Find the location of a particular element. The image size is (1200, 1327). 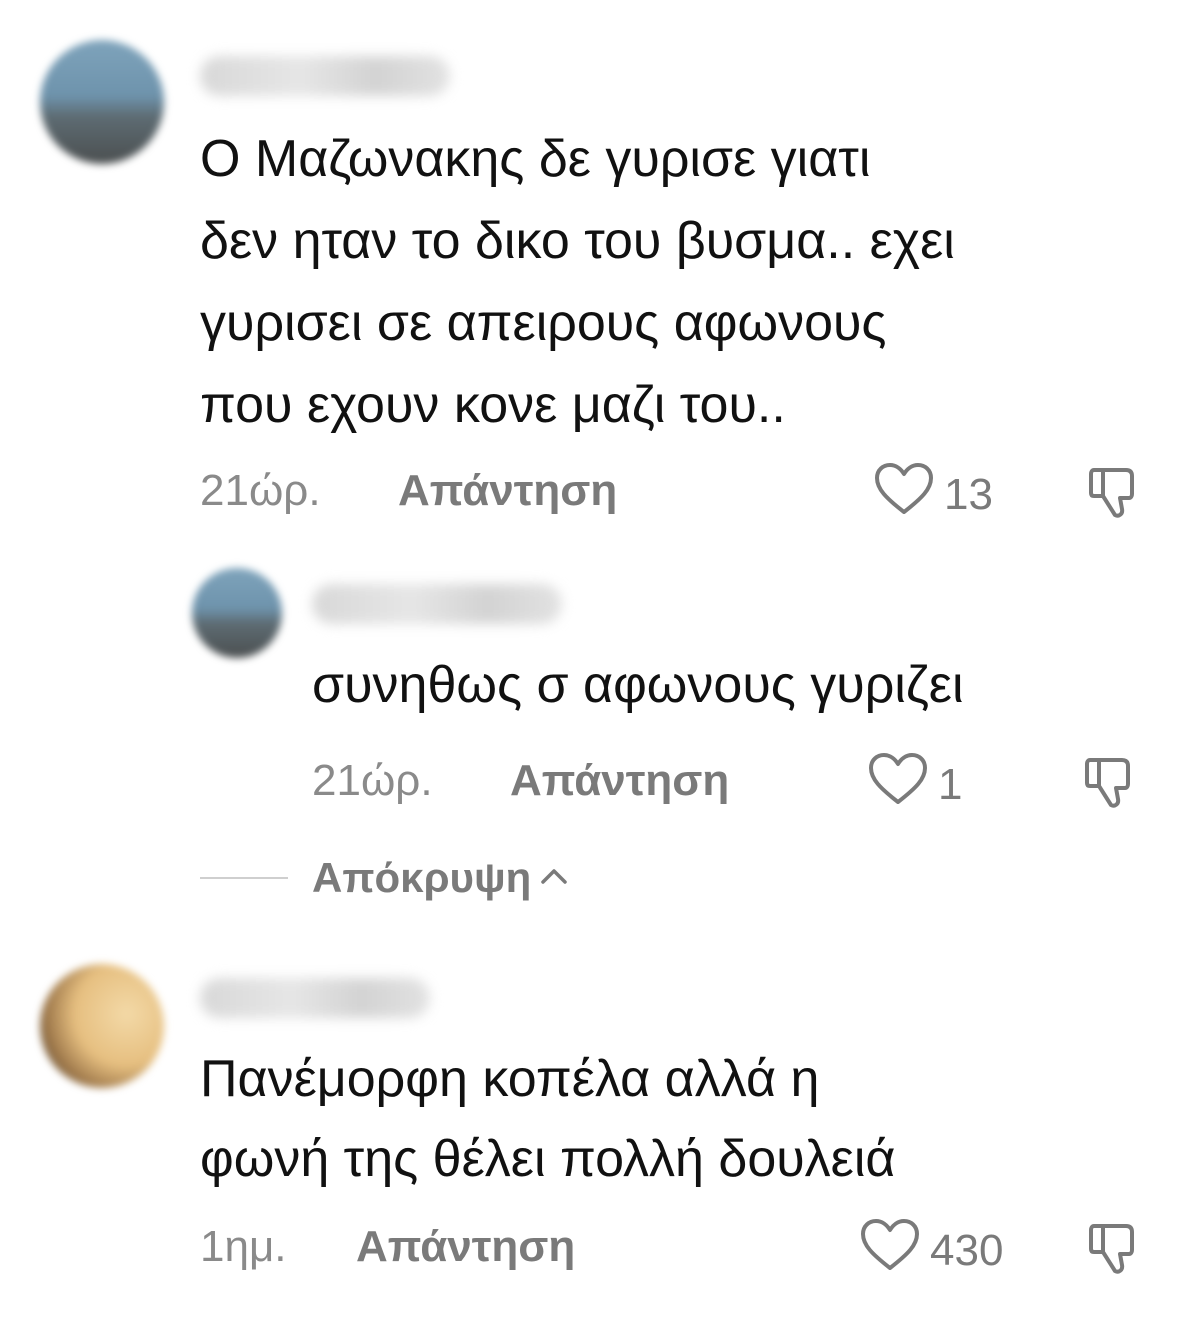

like-count: 1 is located at coordinates (950, 784).